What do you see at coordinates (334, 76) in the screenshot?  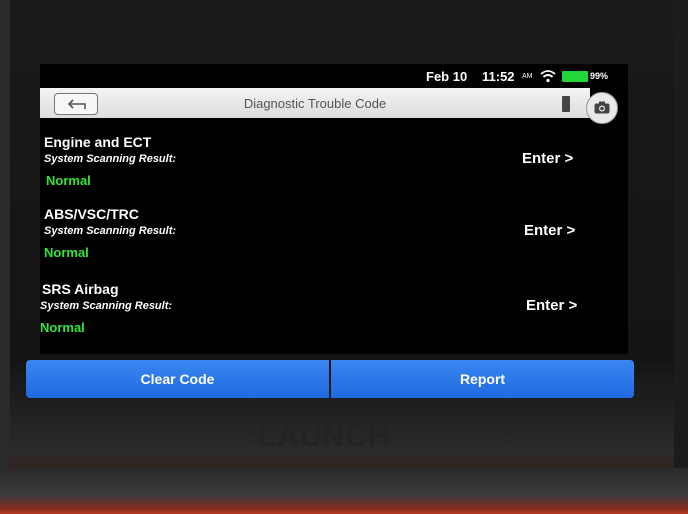 I see `status-bar: Feb 10 11:52 AM 99%` at bounding box center [334, 76].